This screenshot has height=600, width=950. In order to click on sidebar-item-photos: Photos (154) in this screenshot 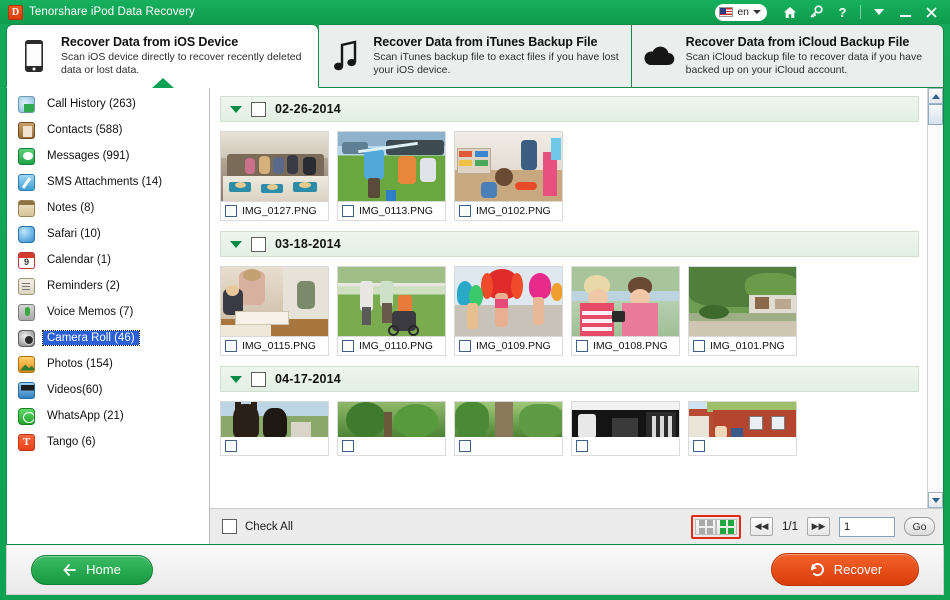, I will do `click(108, 364)`.